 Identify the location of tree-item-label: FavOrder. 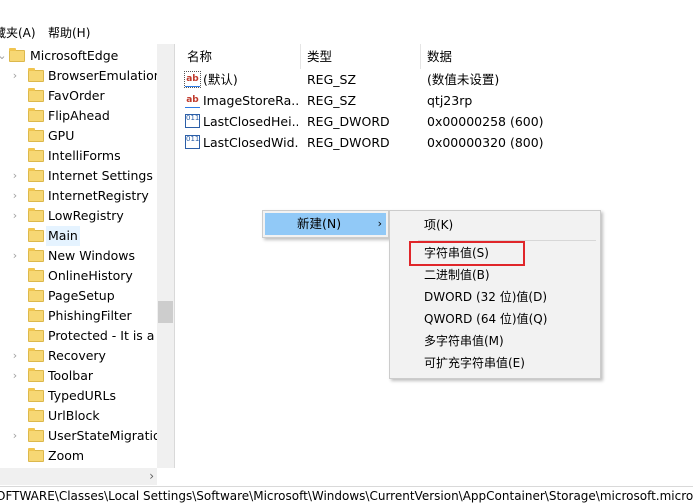
(76, 95).